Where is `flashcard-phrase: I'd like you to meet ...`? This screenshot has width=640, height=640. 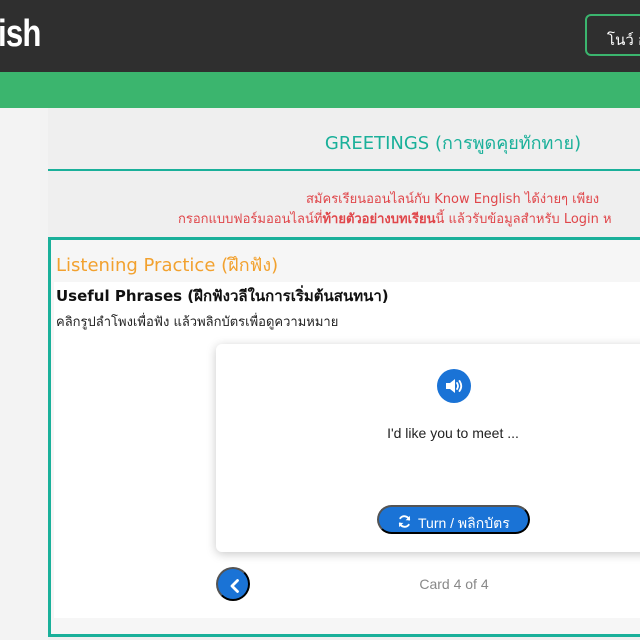 flashcard-phrase: I'd like you to meet ... is located at coordinates (453, 433).